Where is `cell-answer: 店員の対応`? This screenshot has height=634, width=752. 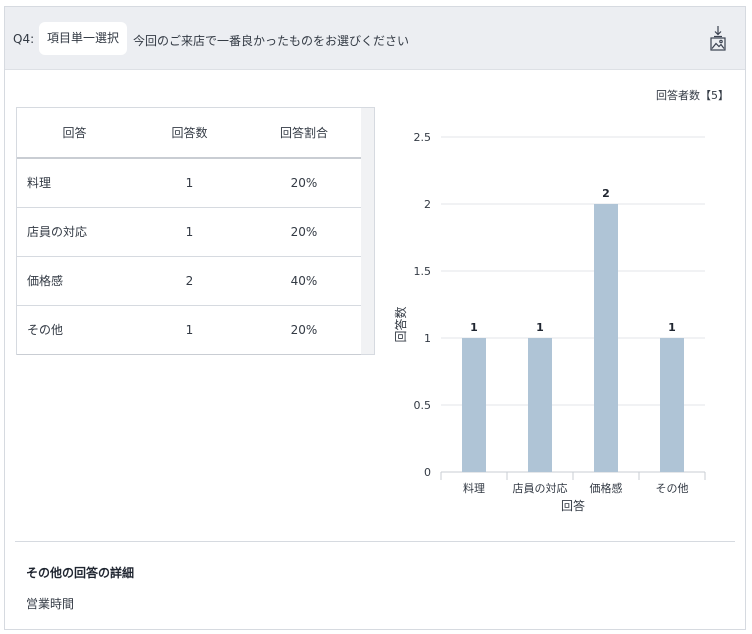 cell-answer: 店員の対応 is located at coordinates (74, 232).